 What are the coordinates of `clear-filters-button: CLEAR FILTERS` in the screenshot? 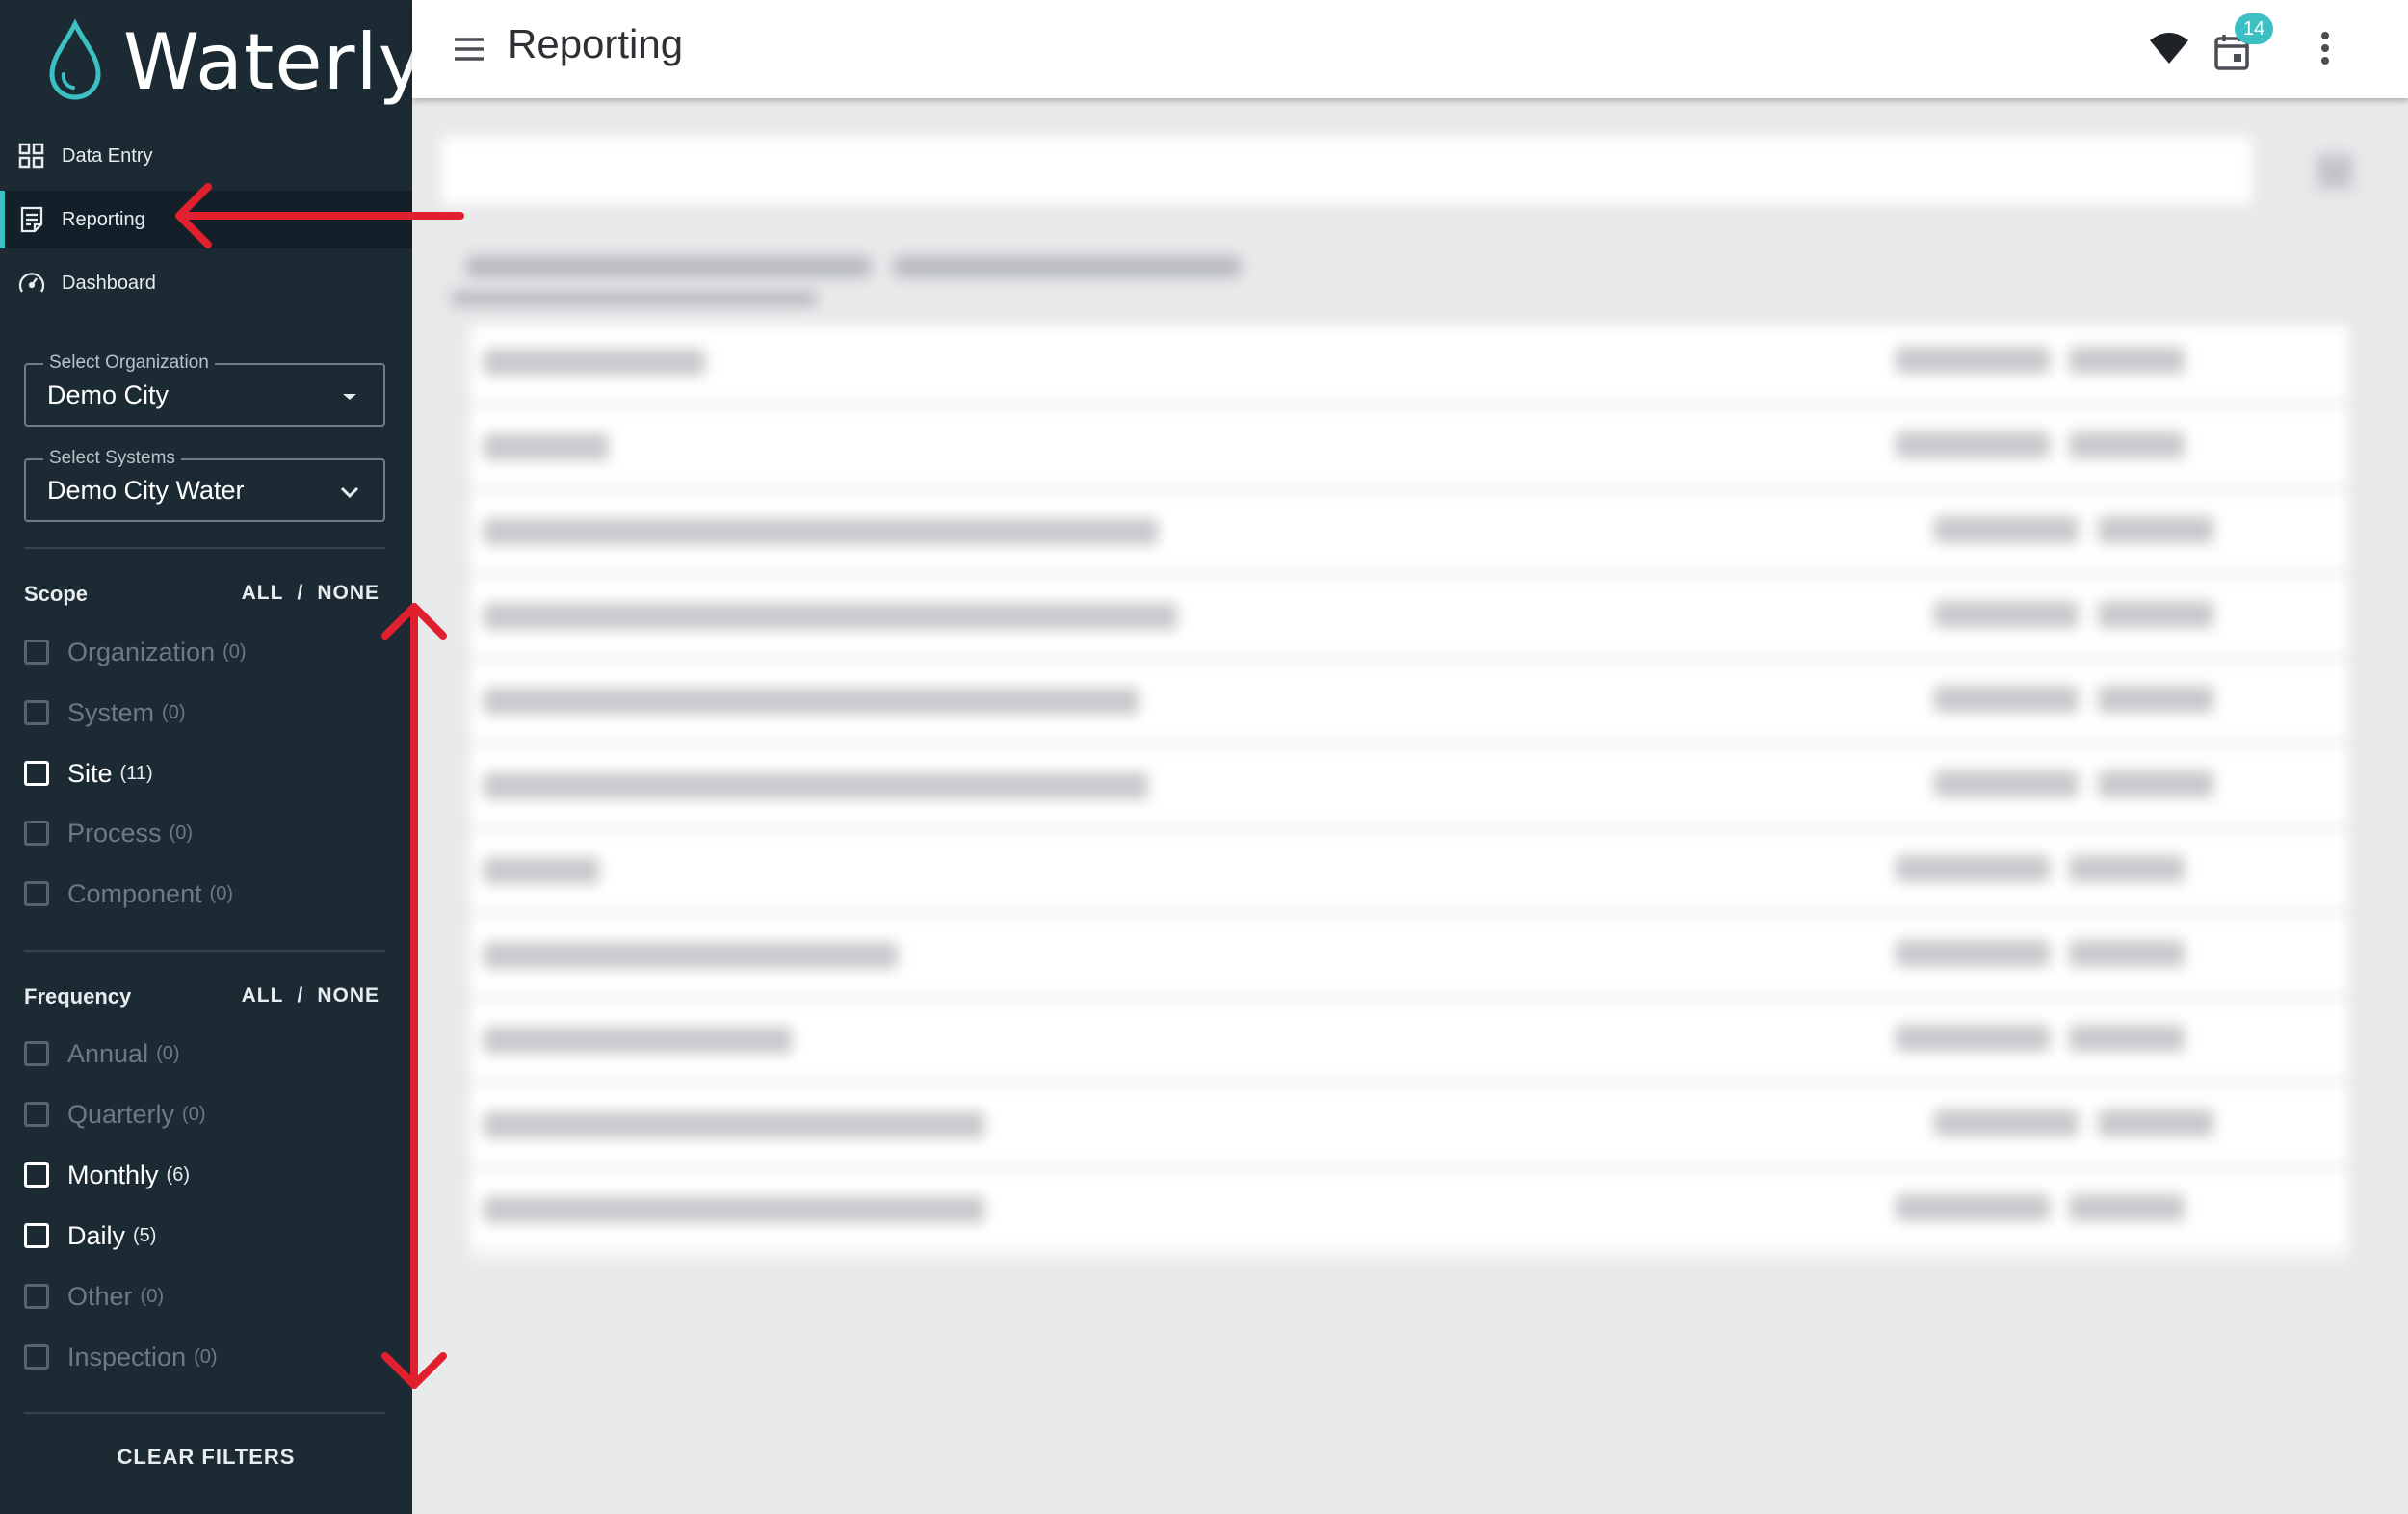 It's located at (206, 1457).